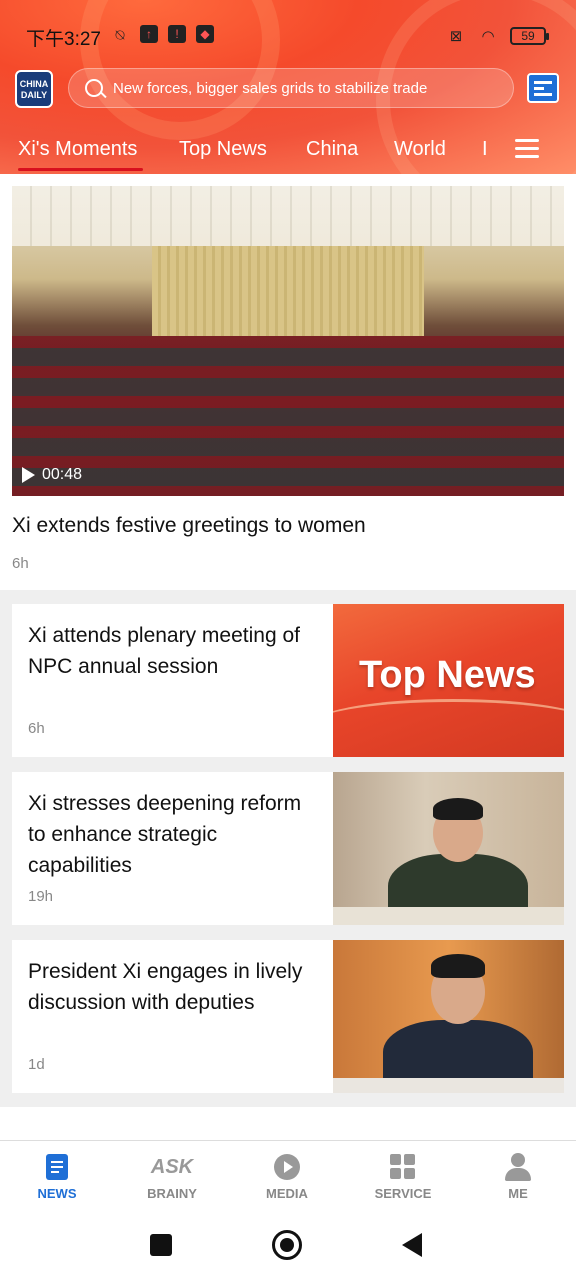 The image size is (576, 1280). Describe the element at coordinates (161, 1245) in the screenshot. I see `recent-apps-icon` at that location.